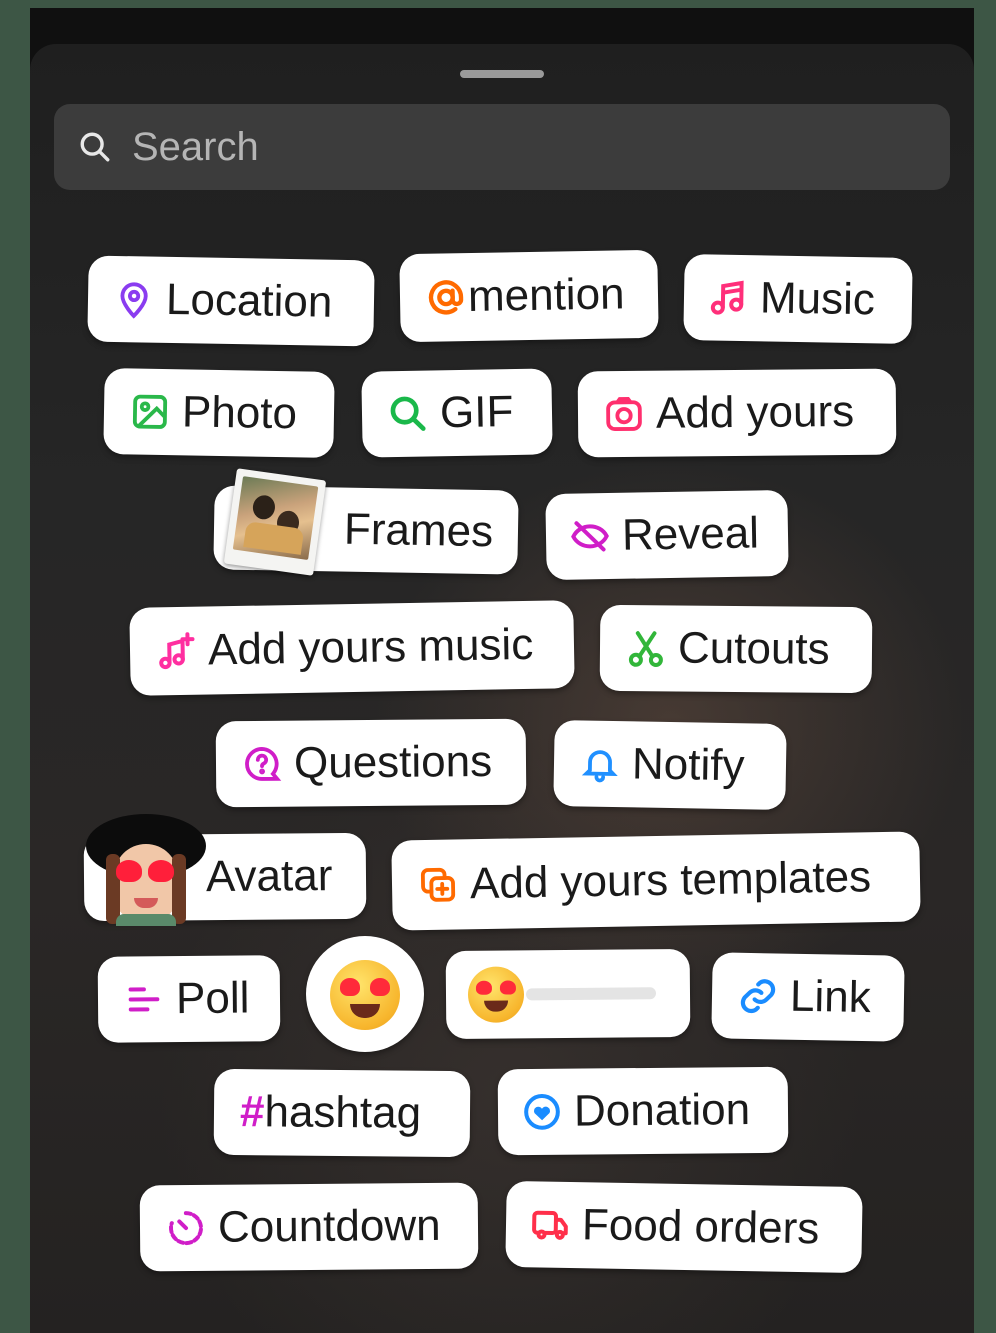 The image size is (996, 1333). I want to click on music-label: Music, so click(817, 299).